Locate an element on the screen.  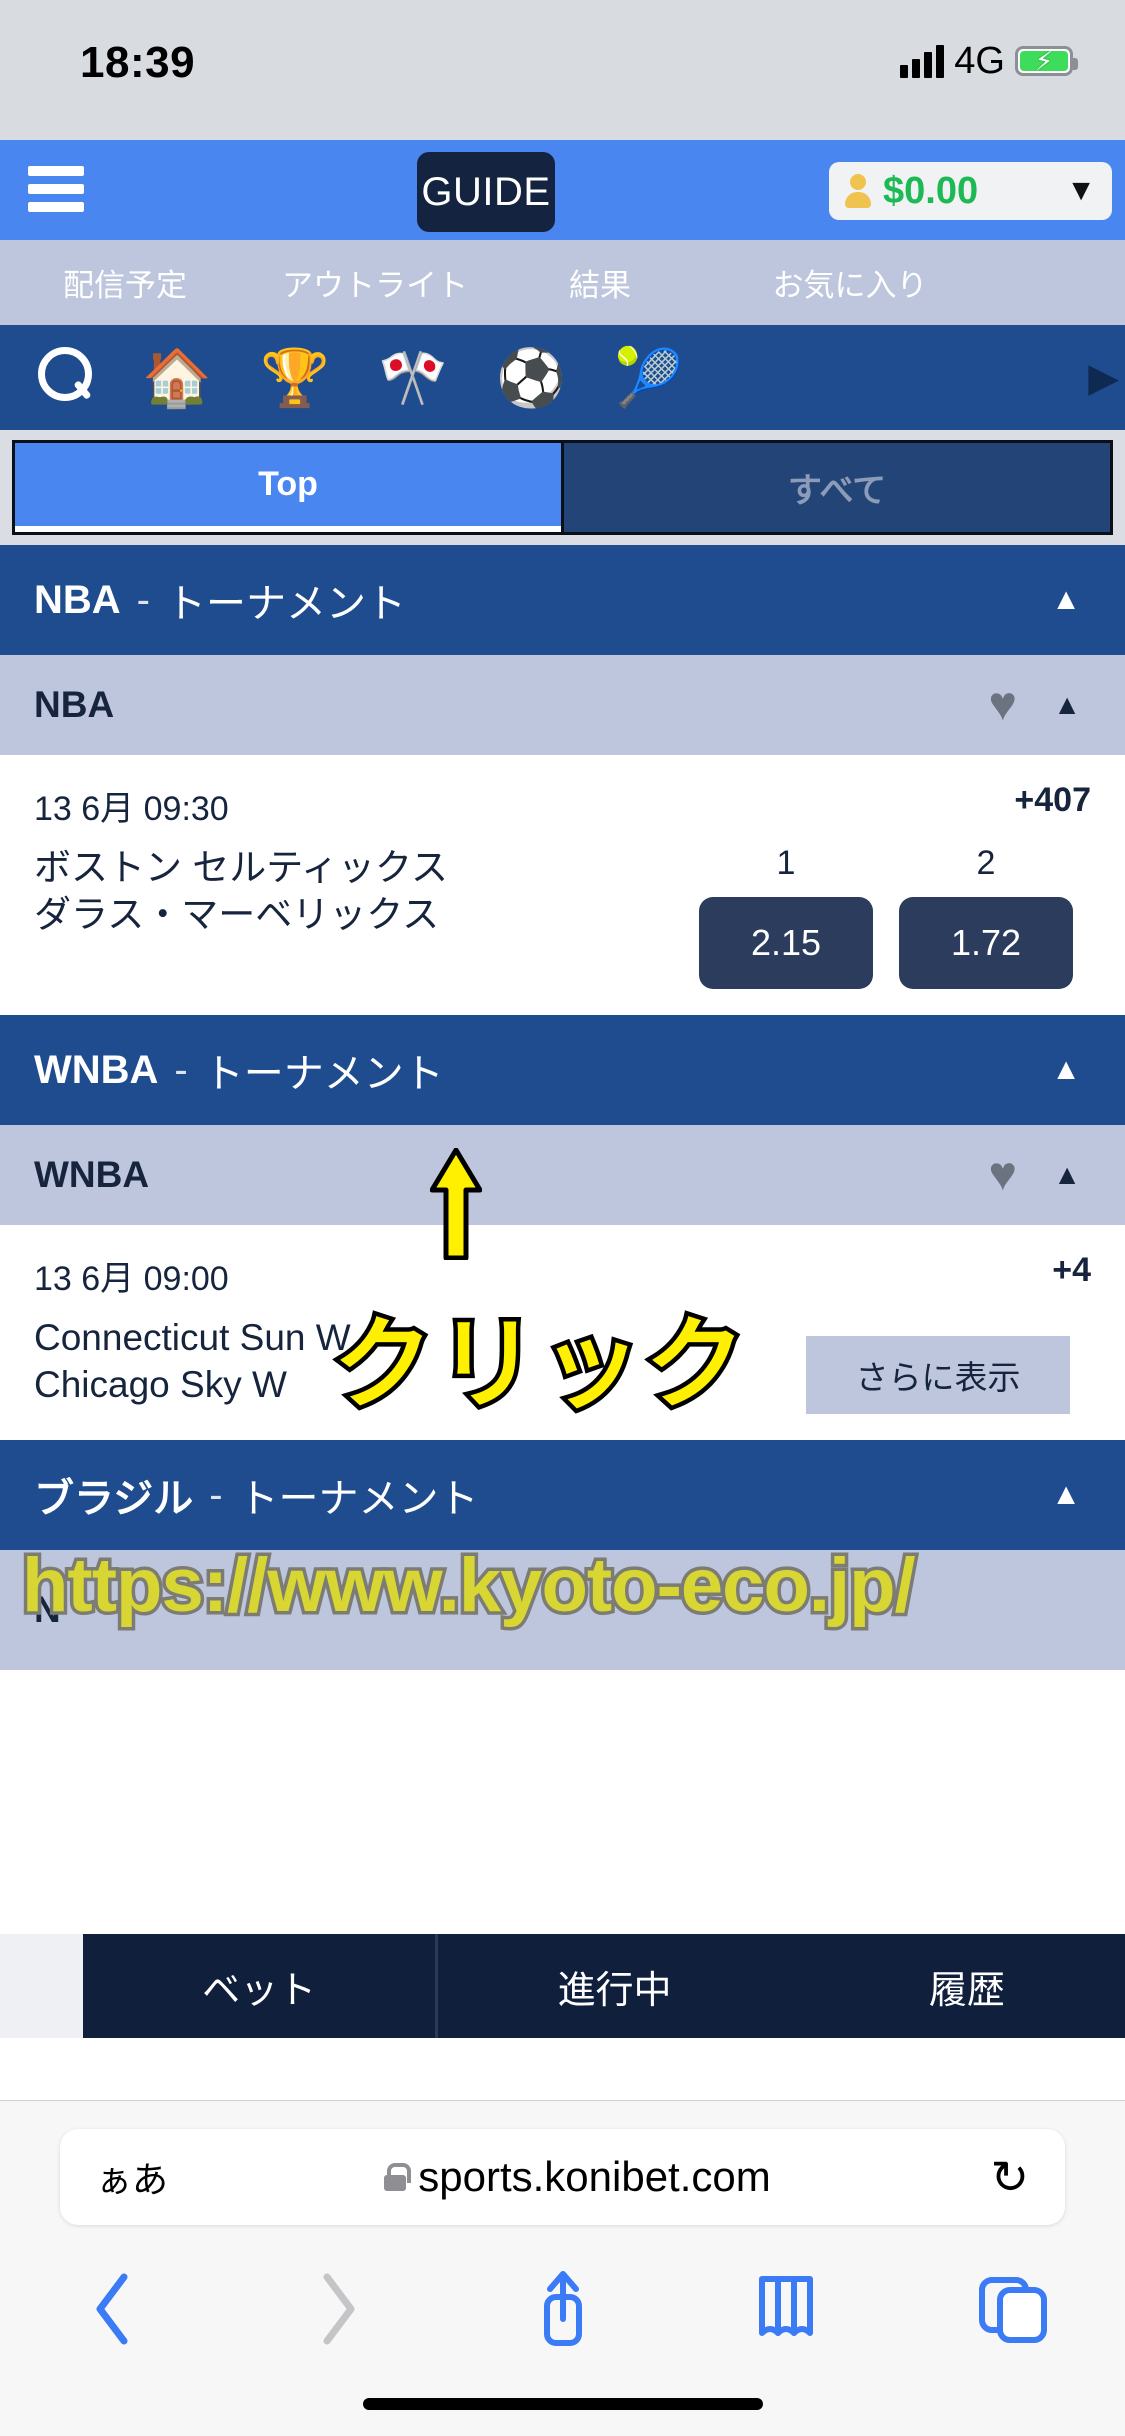
tennis-ball-icon: 🎾 is located at coordinates (649, 377).